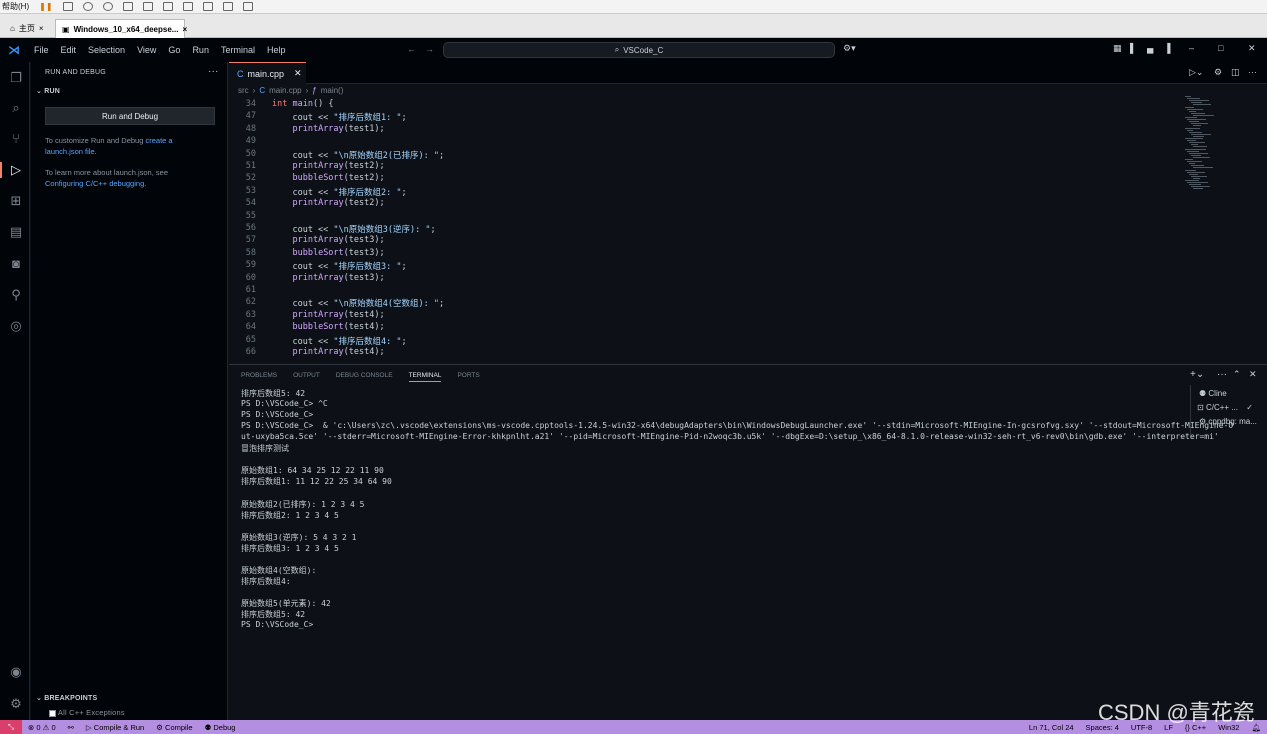 The image size is (1267, 734). Describe the element at coordinates (639, 50) in the screenshot. I see `command-center: ⌕ VSCode_C` at that location.